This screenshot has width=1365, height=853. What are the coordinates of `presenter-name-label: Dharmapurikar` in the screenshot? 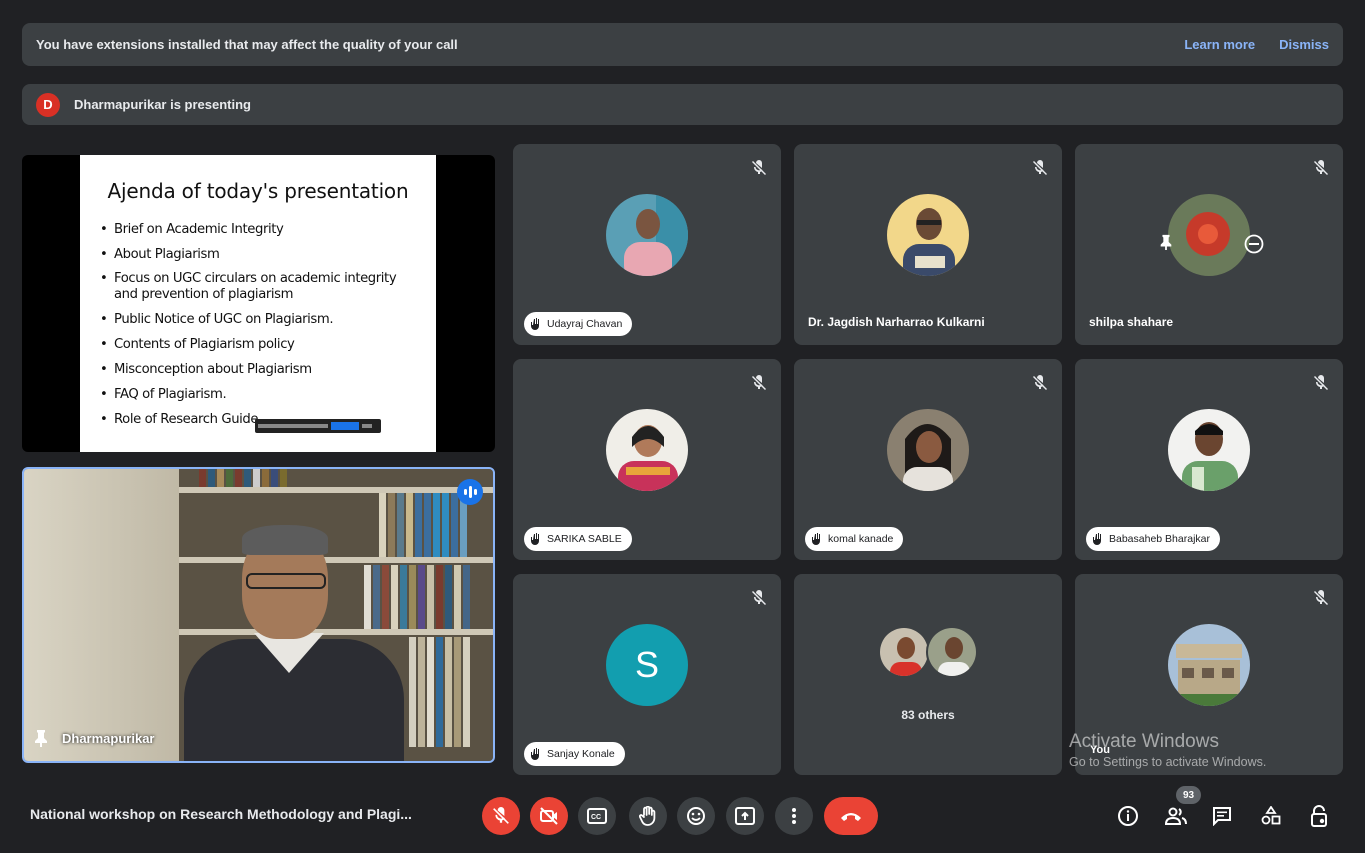 It's located at (94, 738).